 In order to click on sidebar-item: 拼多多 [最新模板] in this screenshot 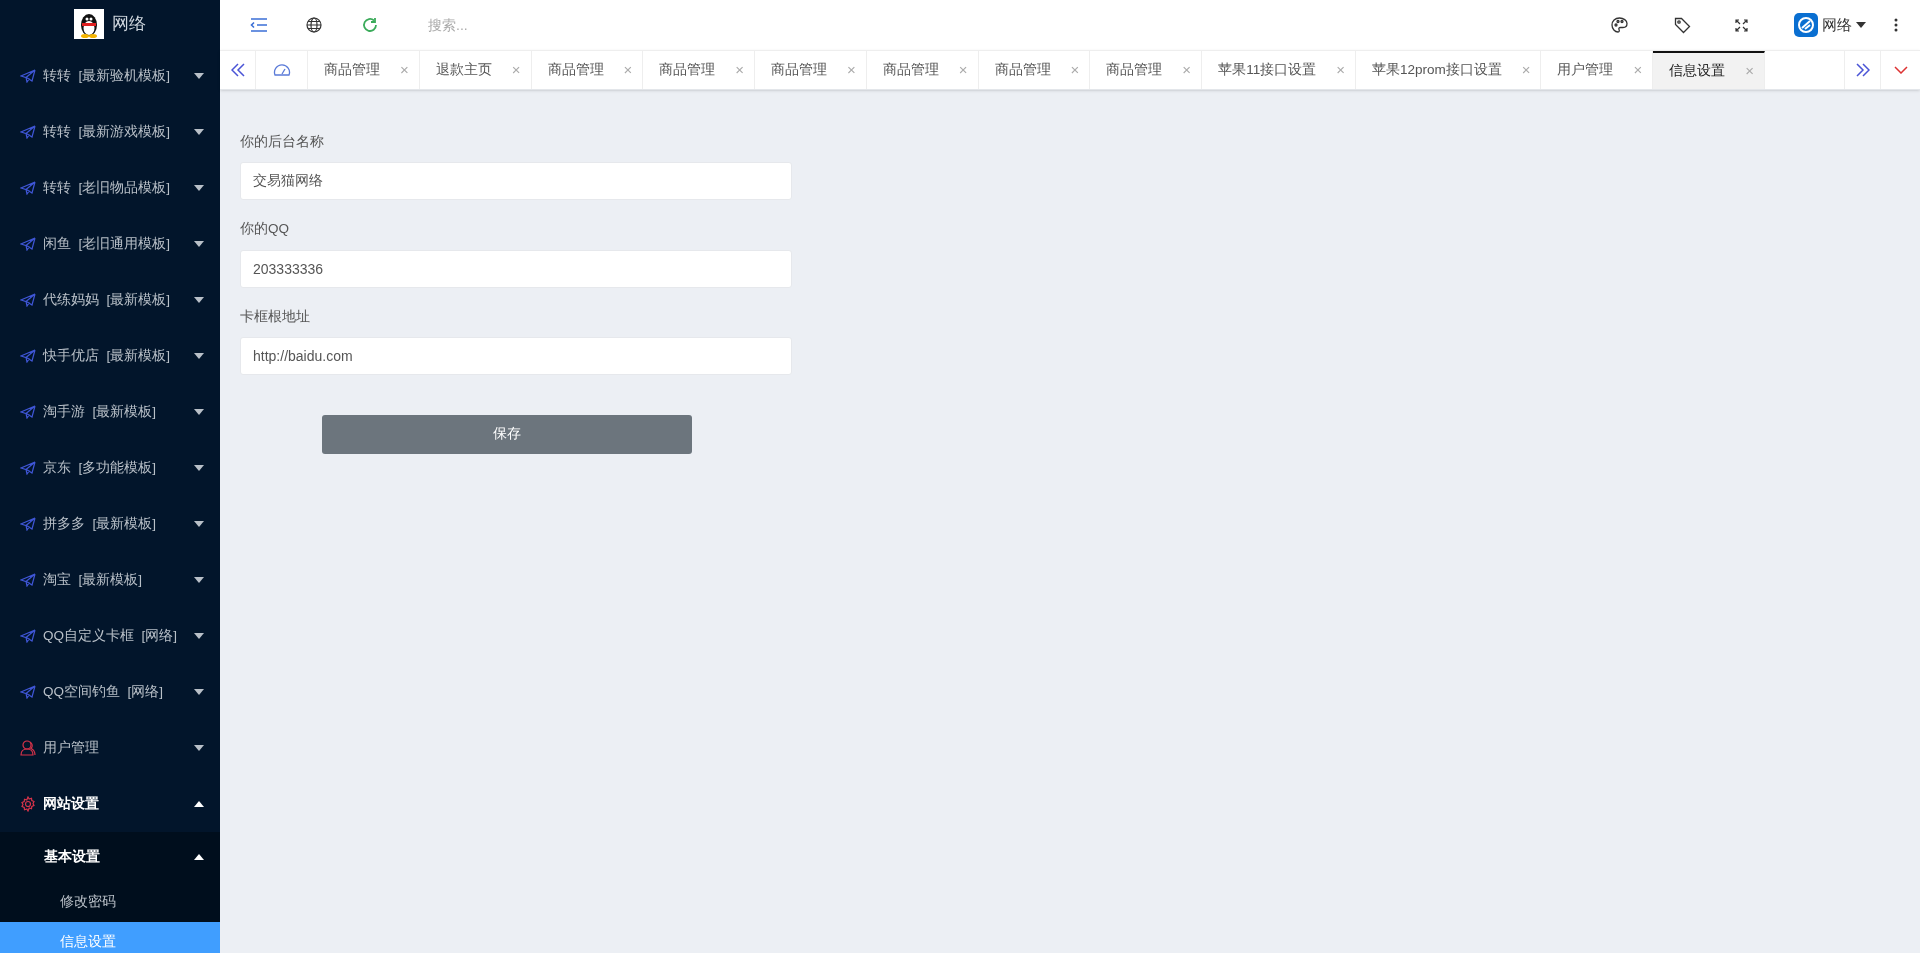, I will do `click(110, 524)`.